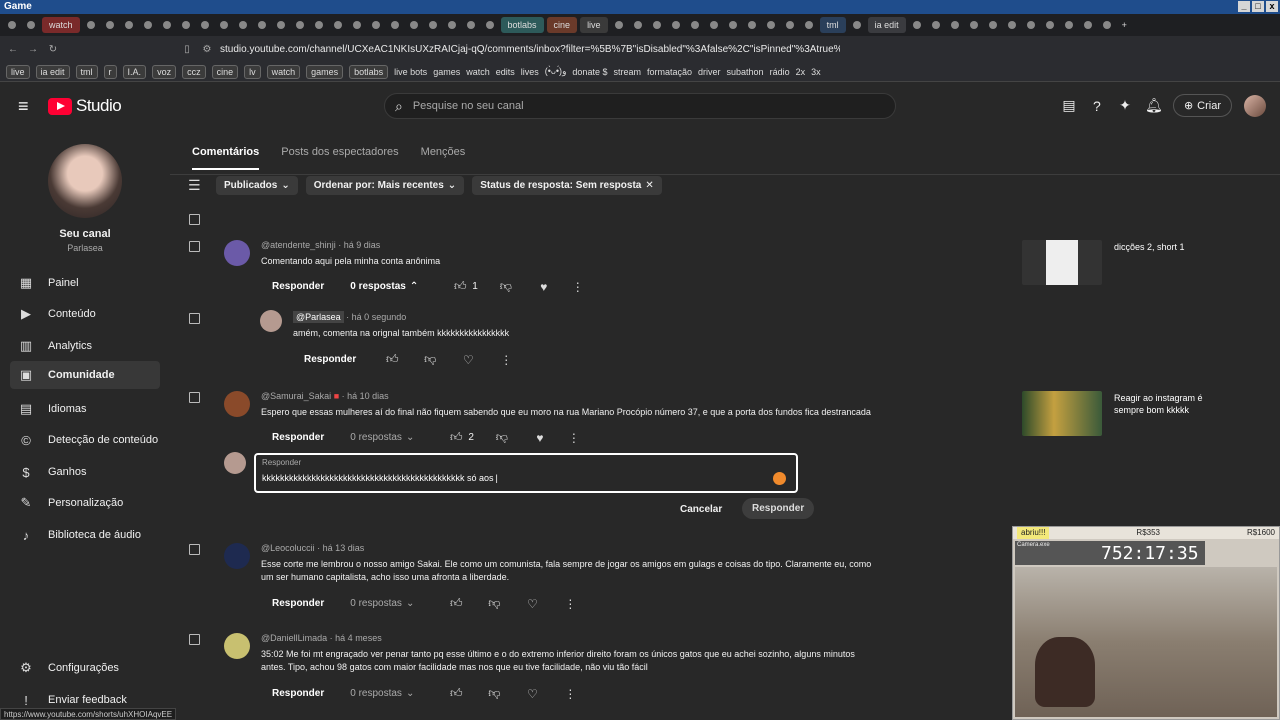 Image resolution: width=1280 pixels, height=720 pixels. Describe the element at coordinates (318, 317) in the screenshot. I see `owner-badge: @Parlasea` at that location.